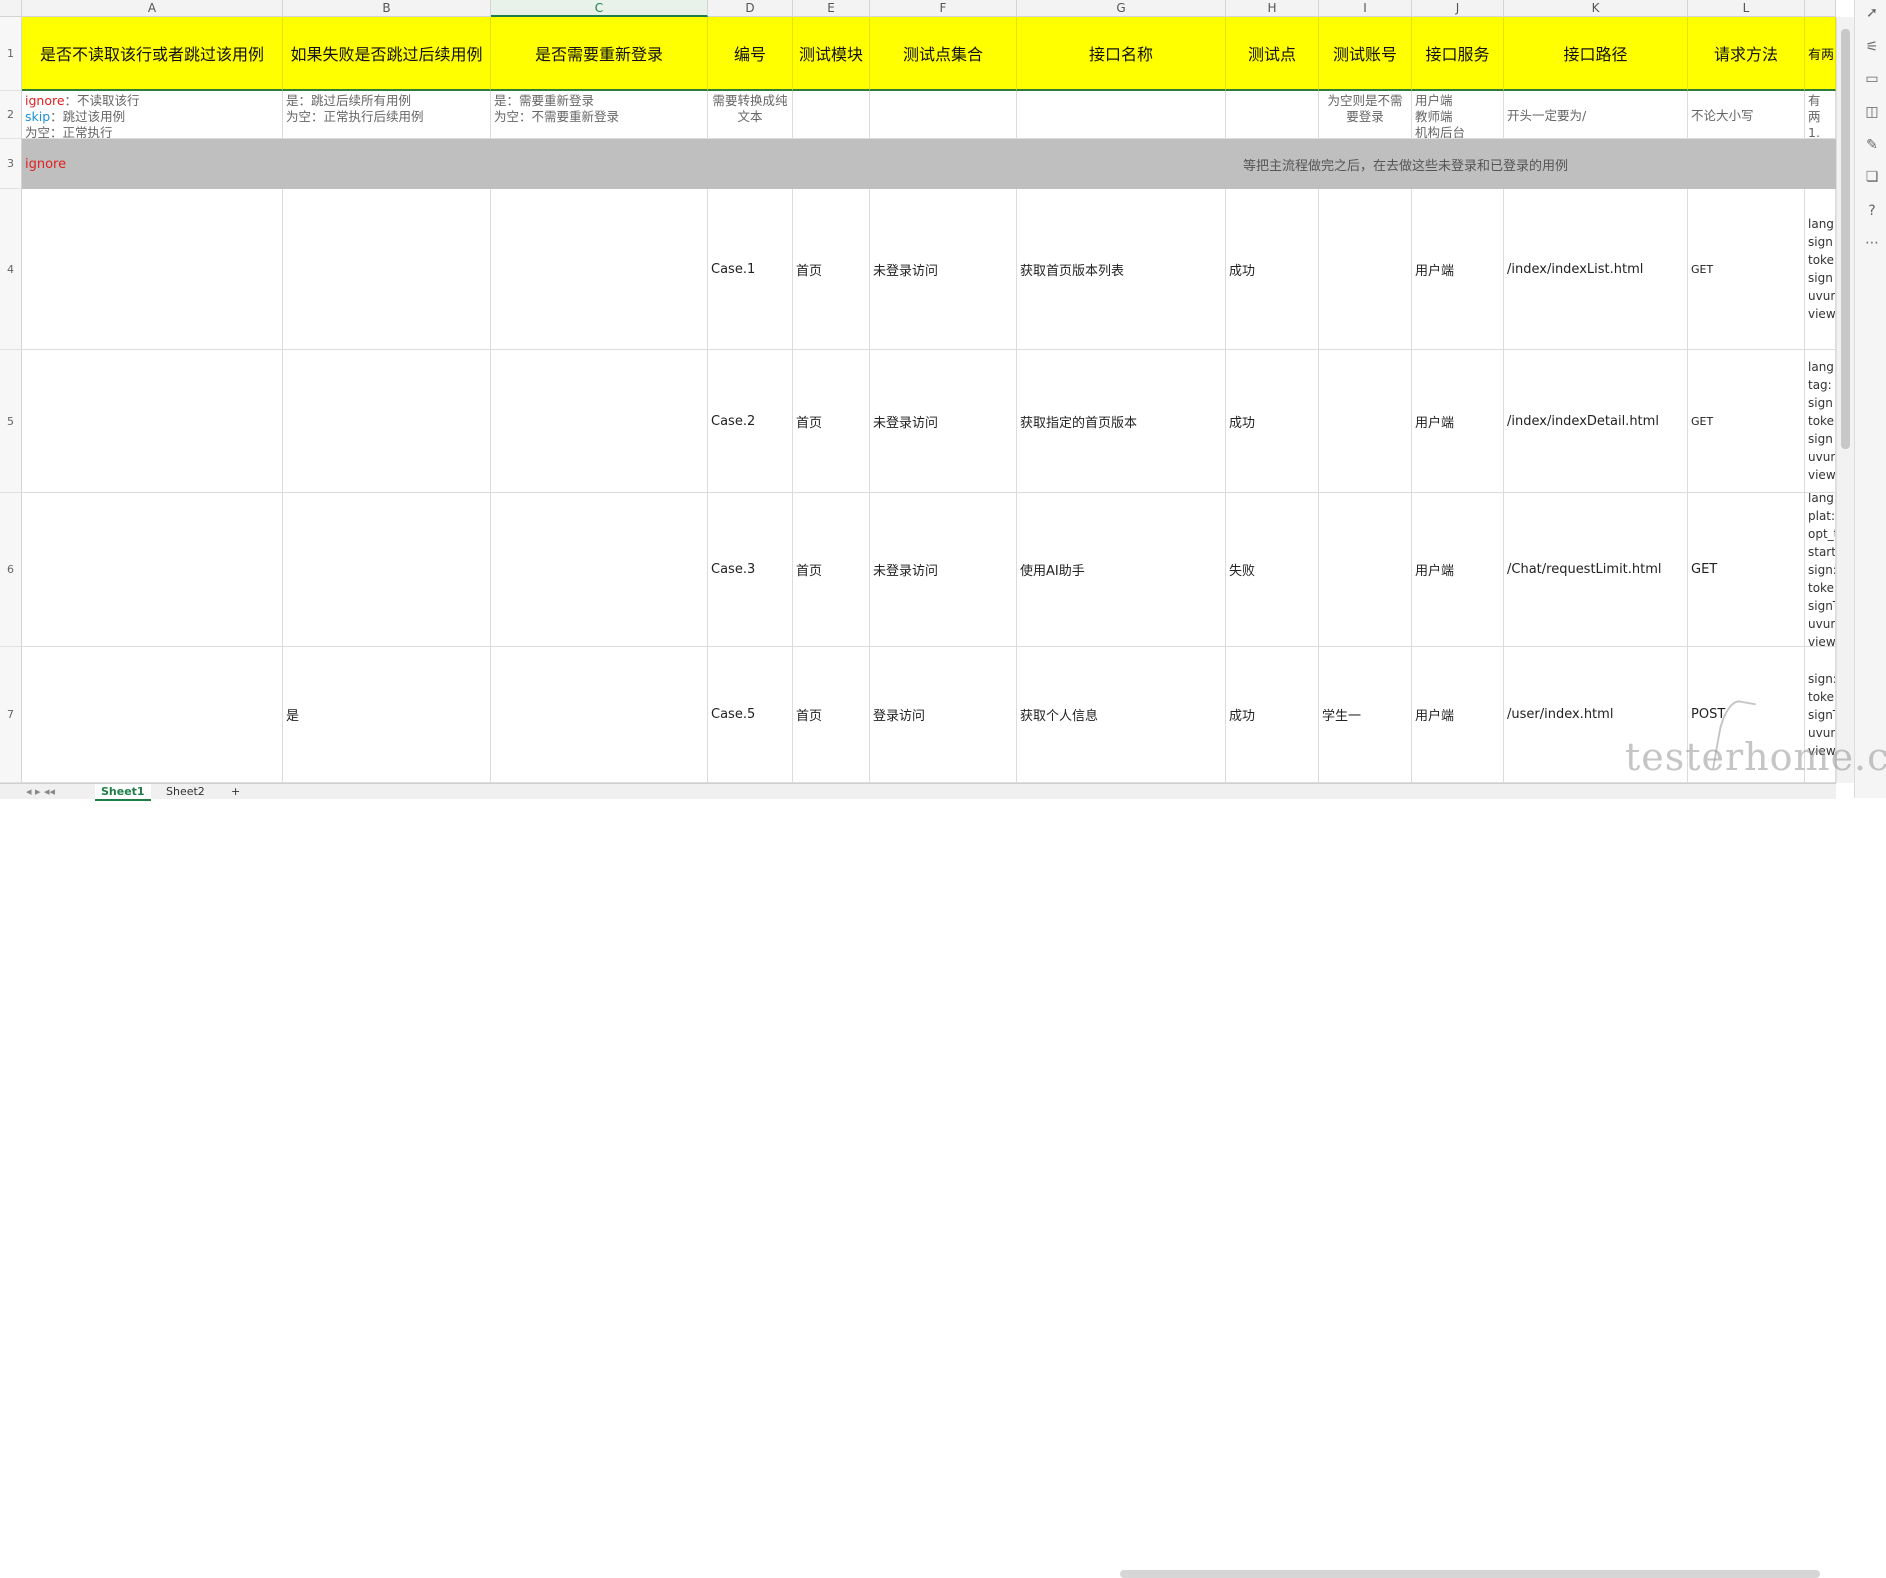 Image resolution: width=1886 pixels, height=1578 pixels. I want to click on column-header-h: H, so click(1272, 8).